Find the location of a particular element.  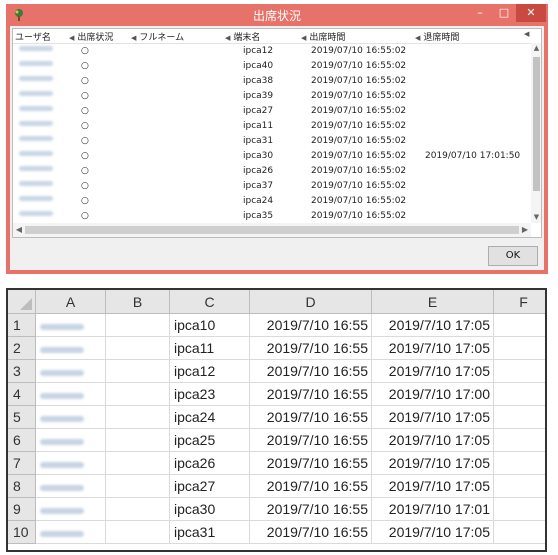

cell-c3: ipca12 is located at coordinates (210, 371).